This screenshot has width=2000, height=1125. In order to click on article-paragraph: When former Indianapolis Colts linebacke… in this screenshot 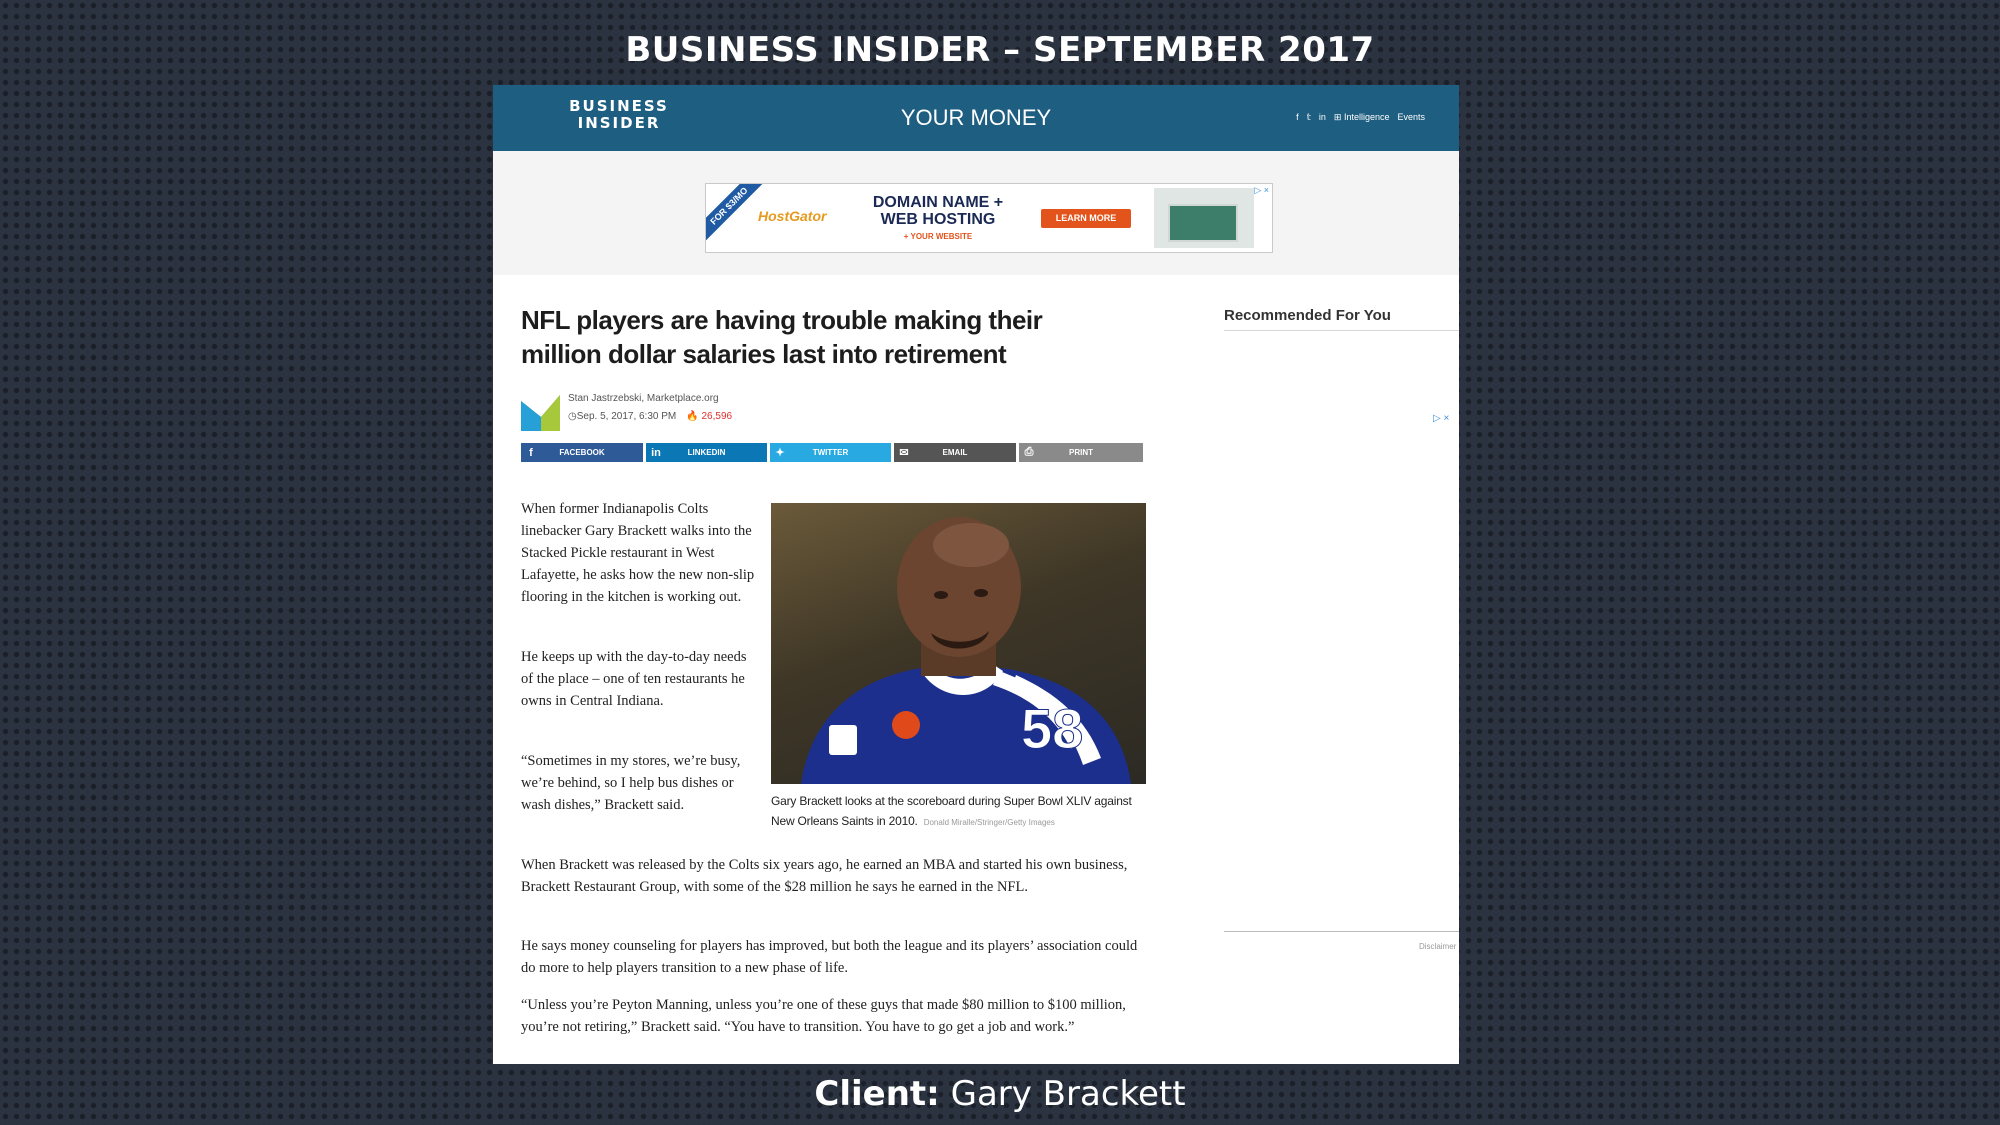, I will do `click(638, 553)`.